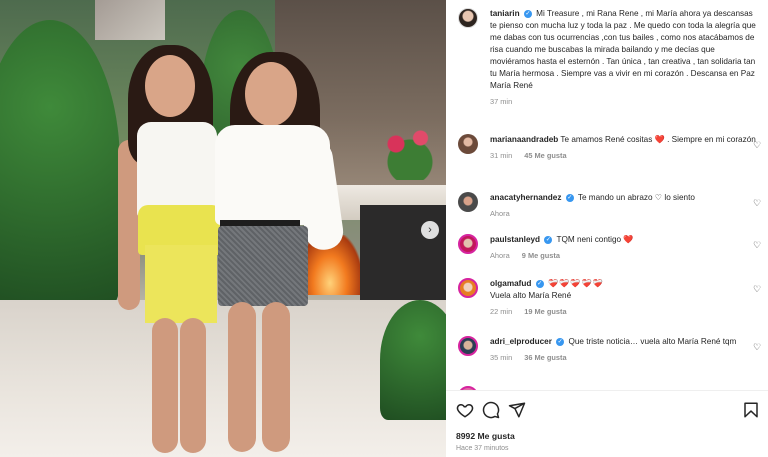  What do you see at coordinates (515, 239) in the screenshot?
I see `comment-username: paulstanleyd` at bounding box center [515, 239].